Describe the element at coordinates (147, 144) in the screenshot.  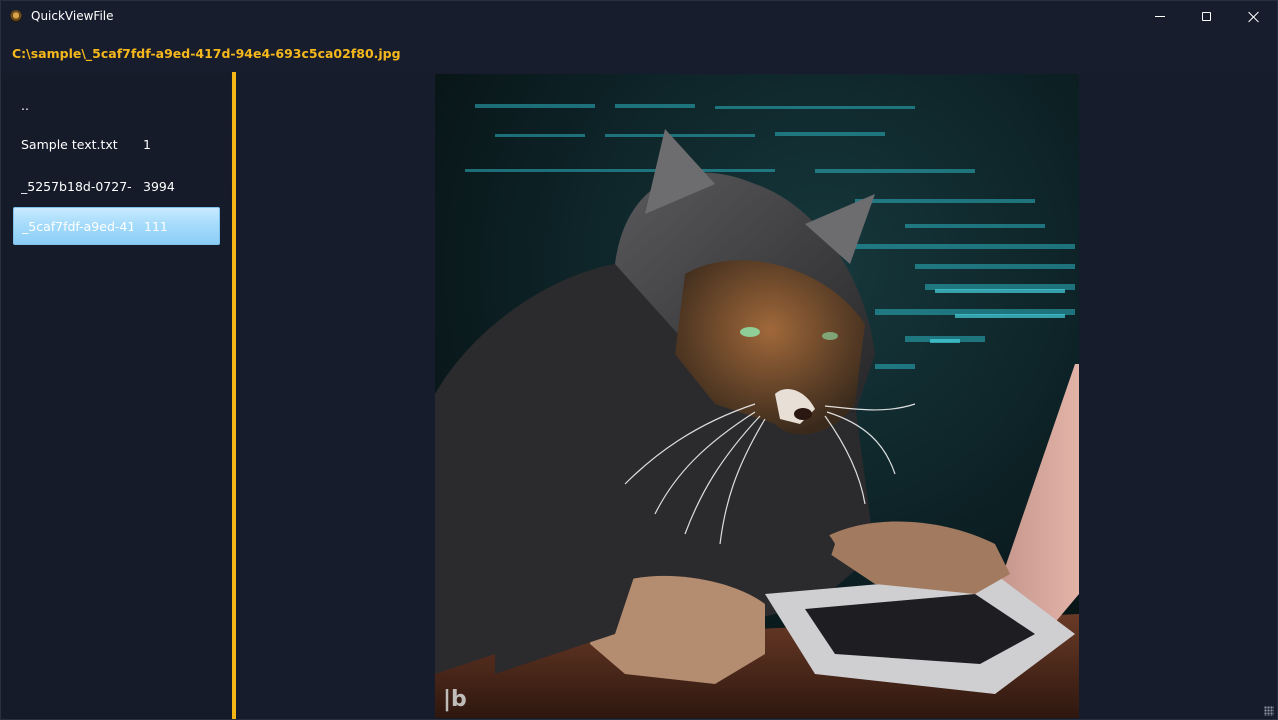
I see `file-size: 1` at that location.